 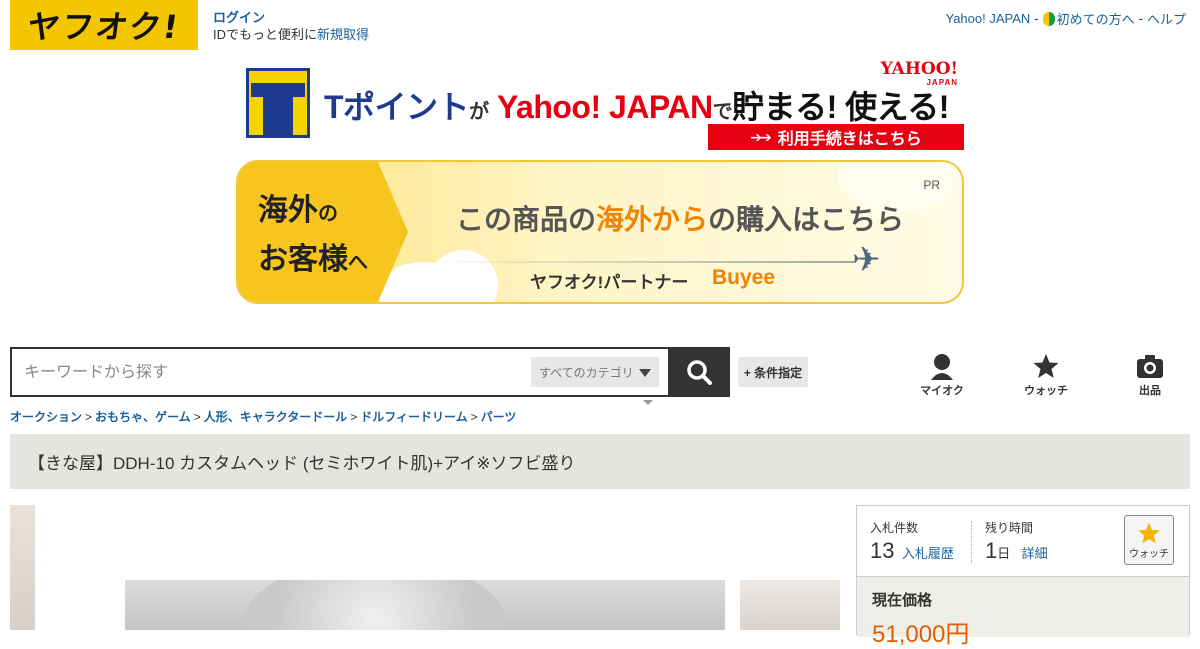 What do you see at coordinates (1046, 391) in the screenshot?
I see `nav-label: ウォッチ` at bounding box center [1046, 391].